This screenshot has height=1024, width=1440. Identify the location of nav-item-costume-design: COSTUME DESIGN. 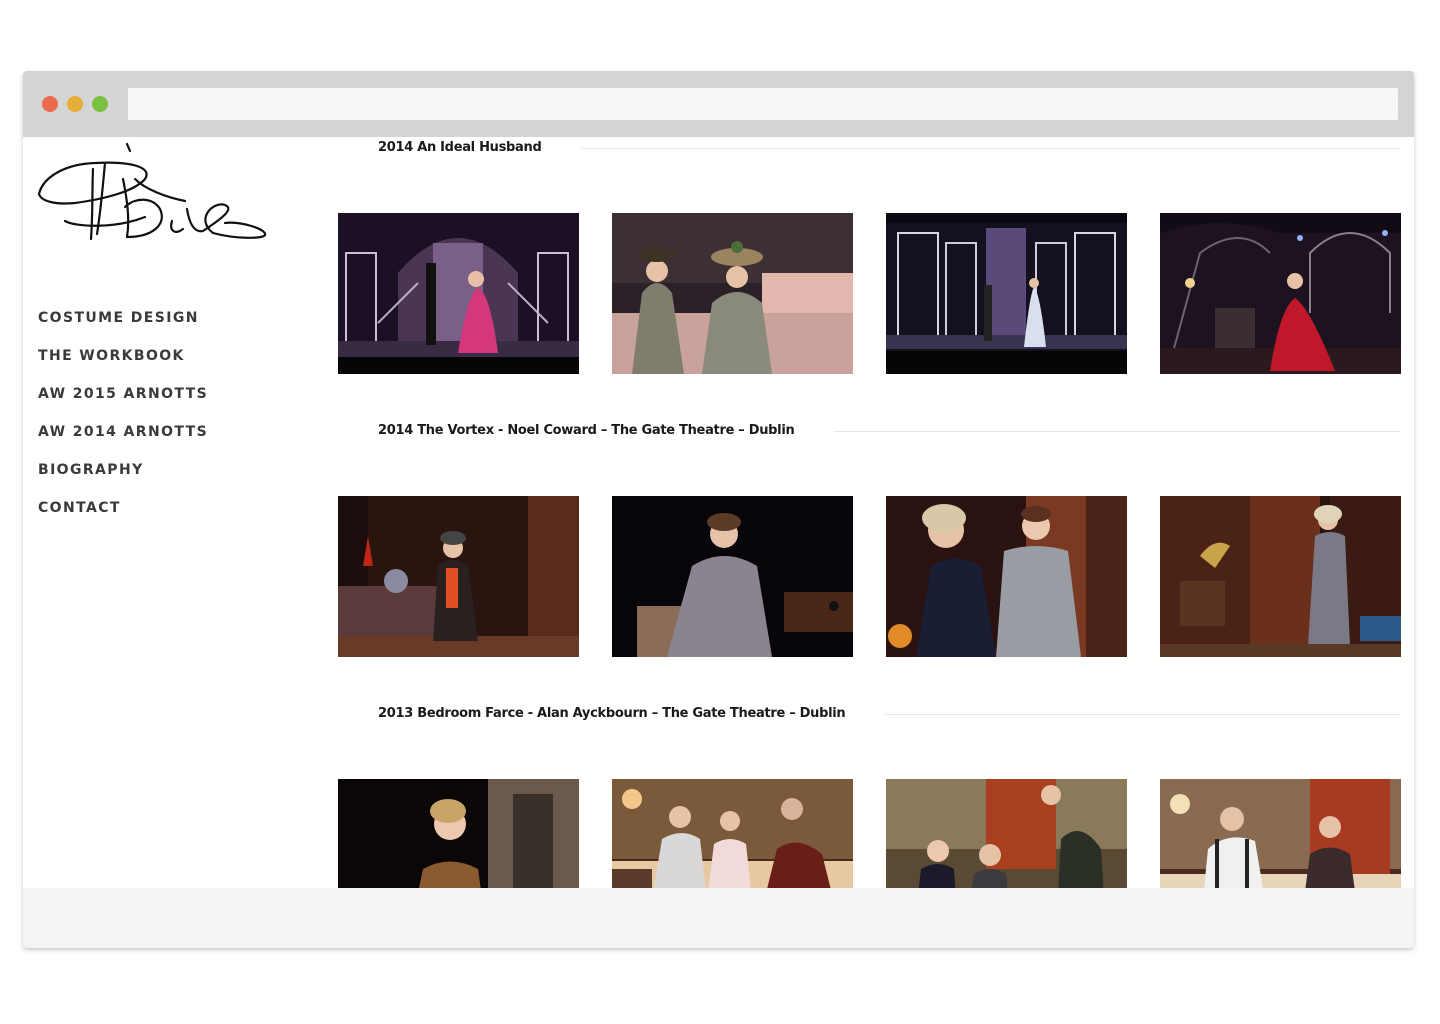
(123, 328).